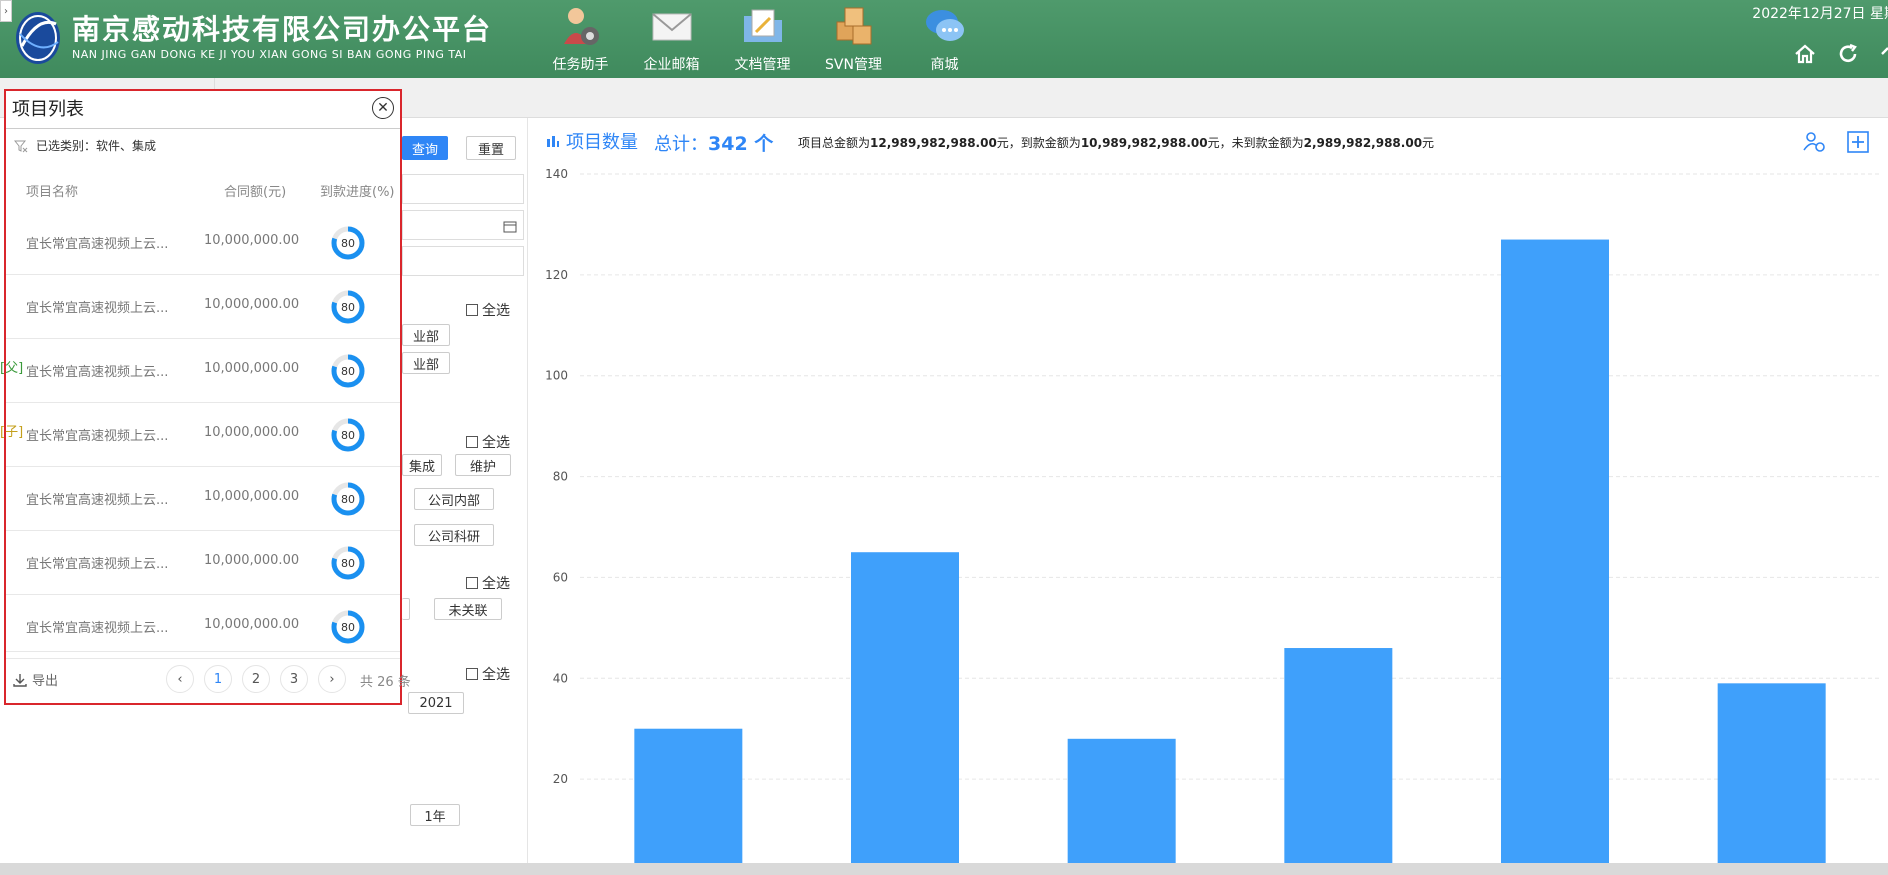 This screenshot has width=1888, height=875. Describe the element at coordinates (357, 192) in the screenshot. I see `col-progress: 到款进度(%)` at that location.